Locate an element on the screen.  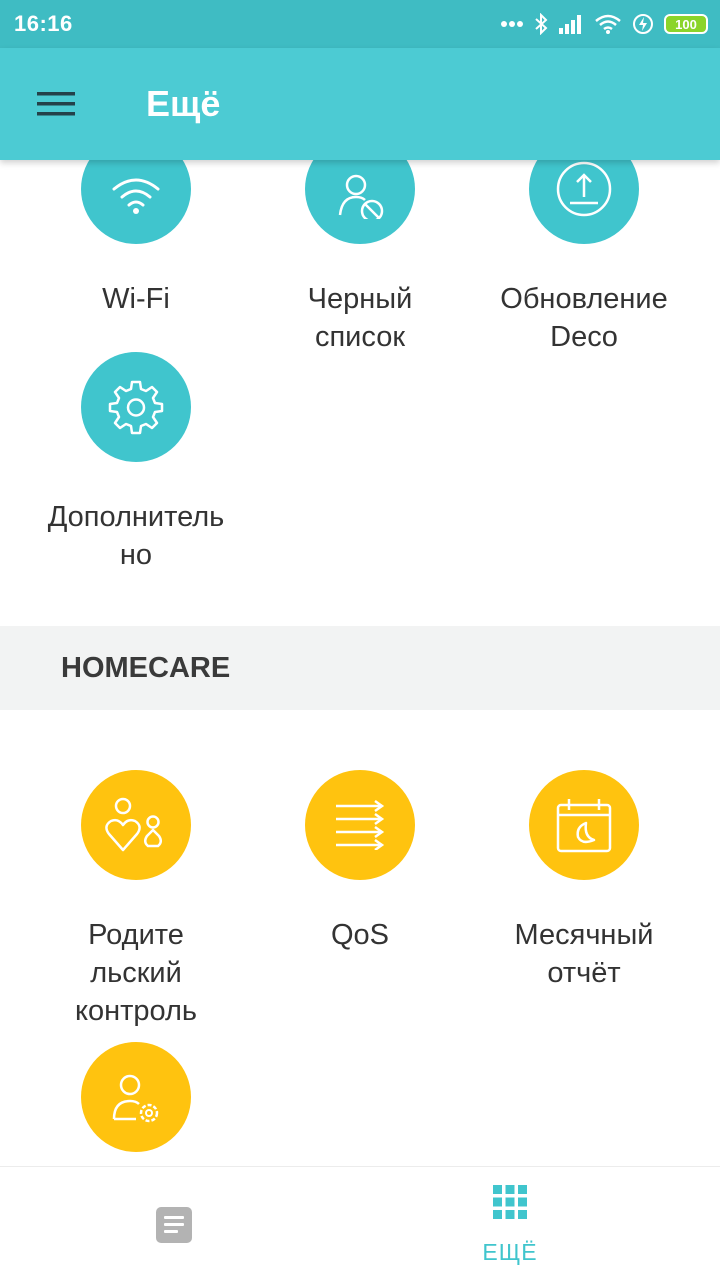
nav-more-label: ЕЩЁ is located at coordinates (510, 1252).